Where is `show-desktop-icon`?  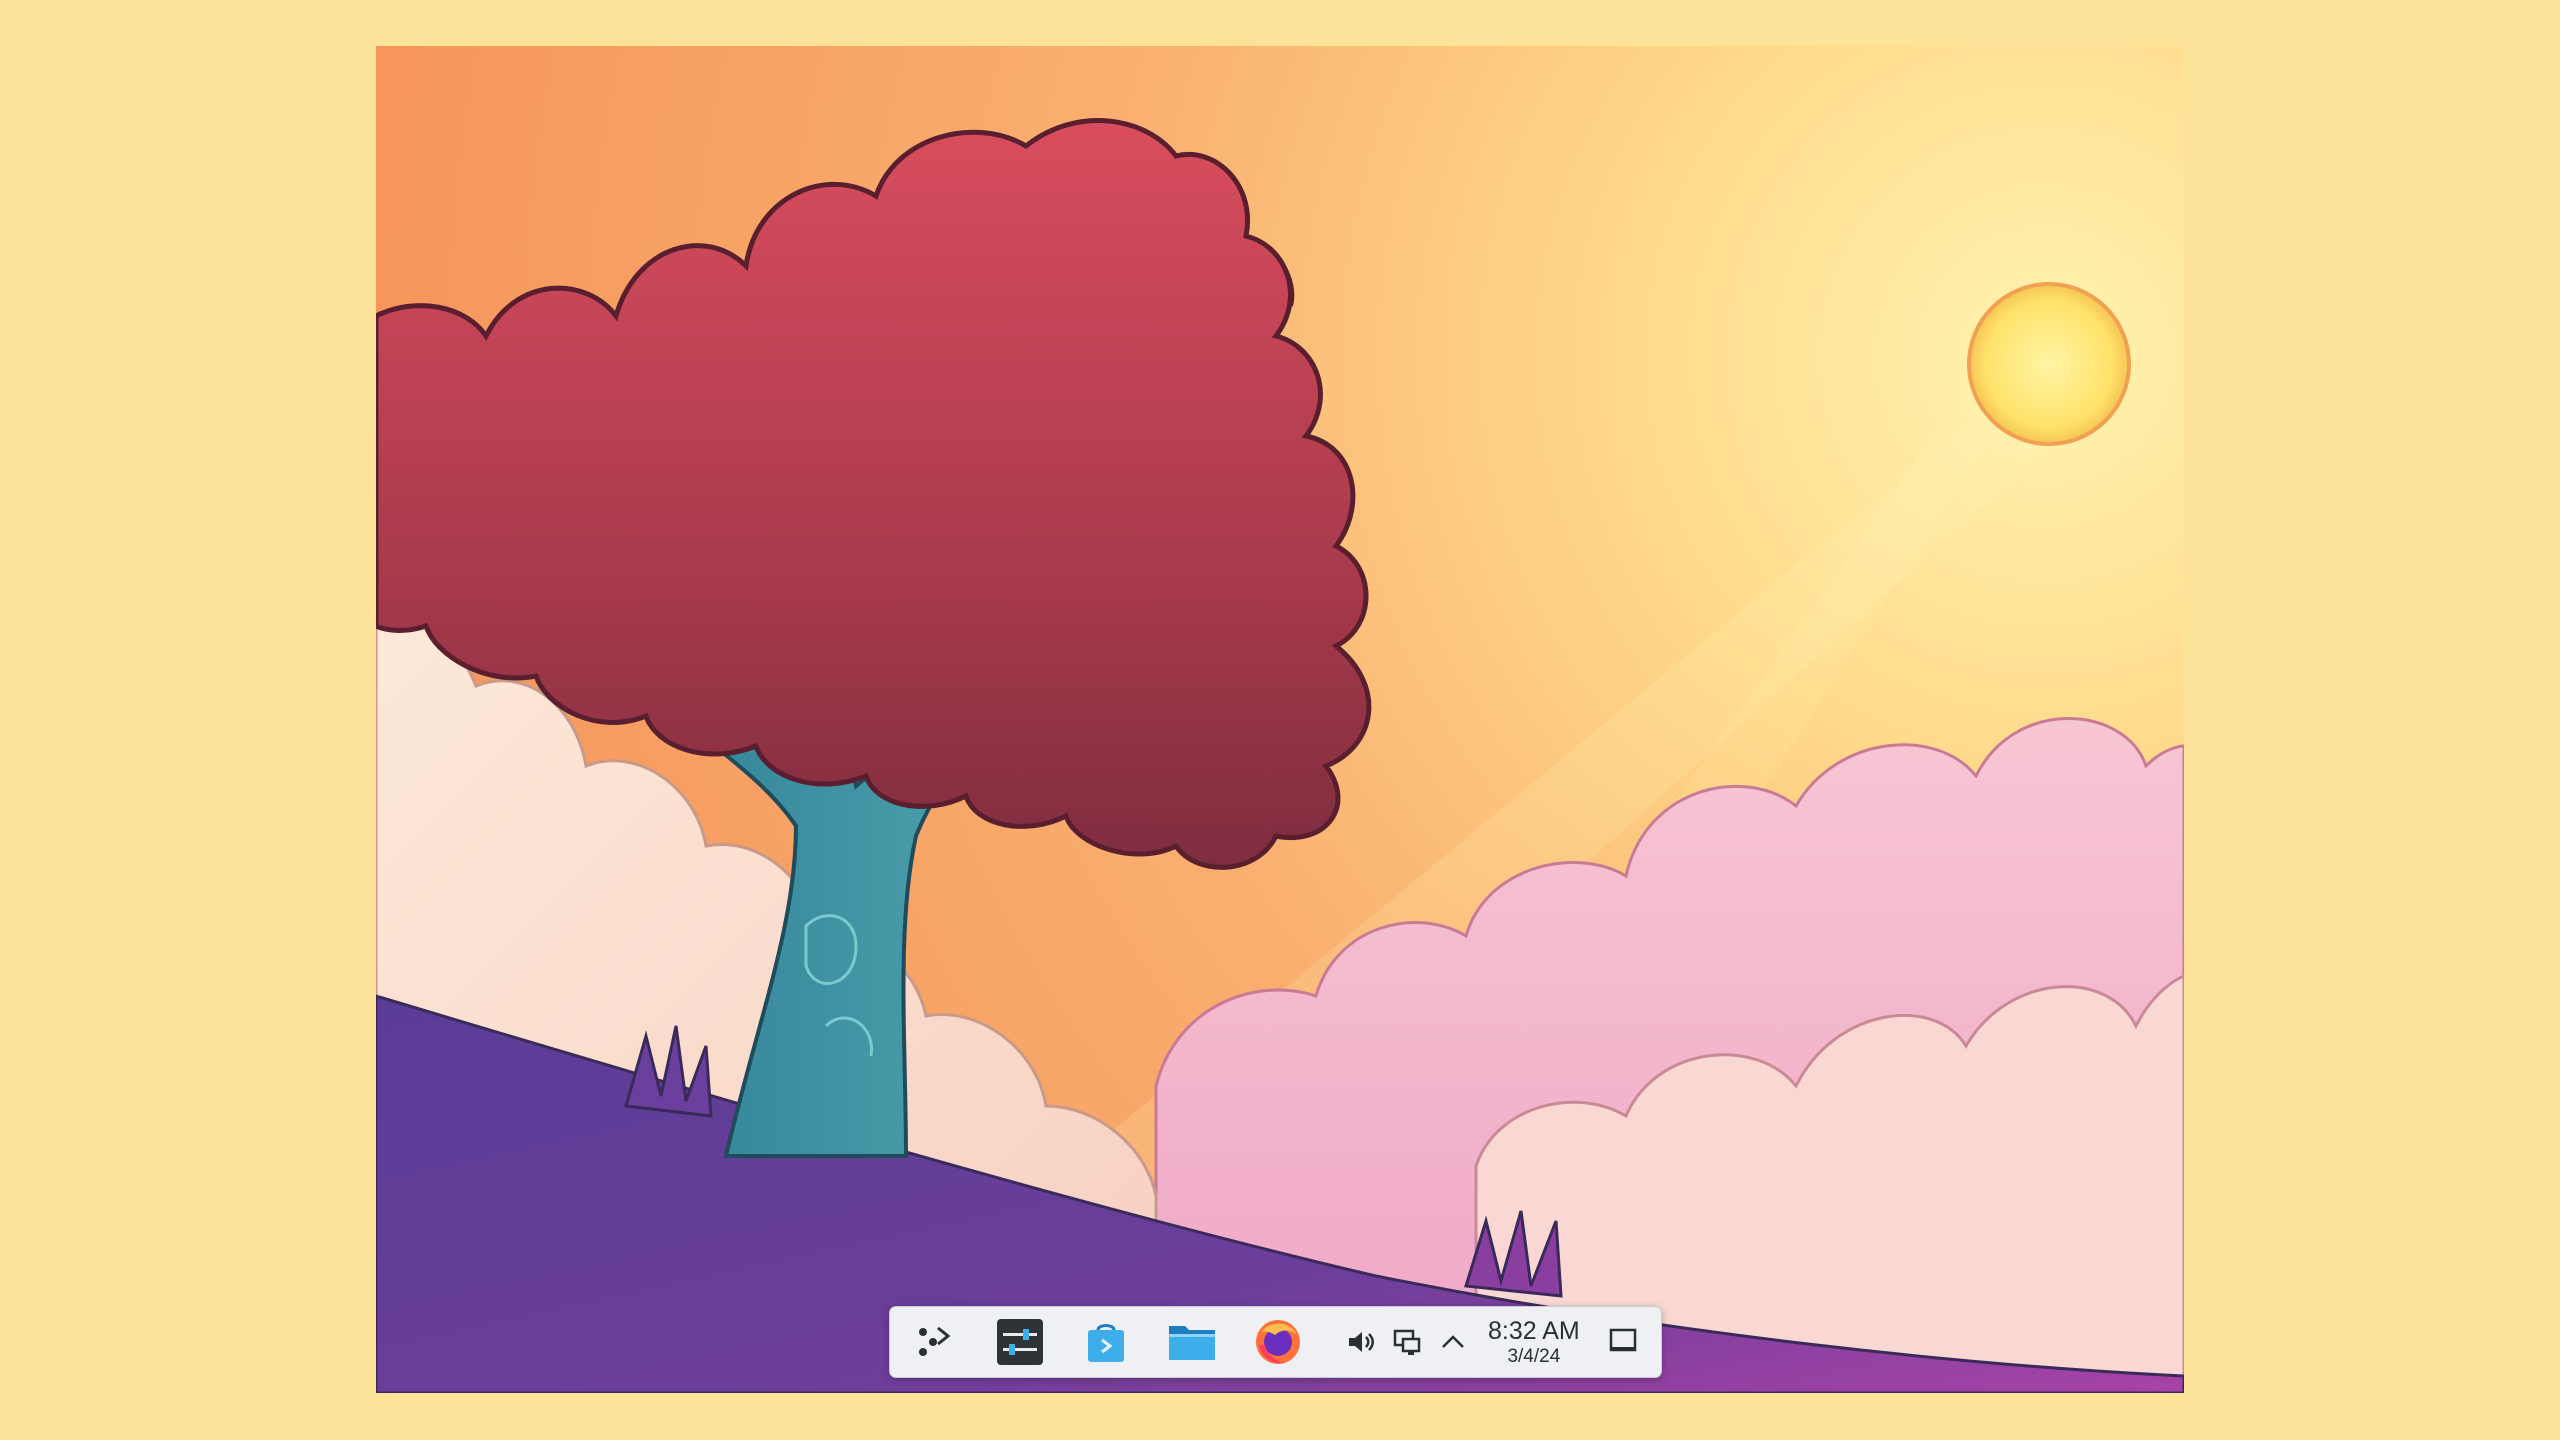 show-desktop-icon is located at coordinates (1623, 1342).